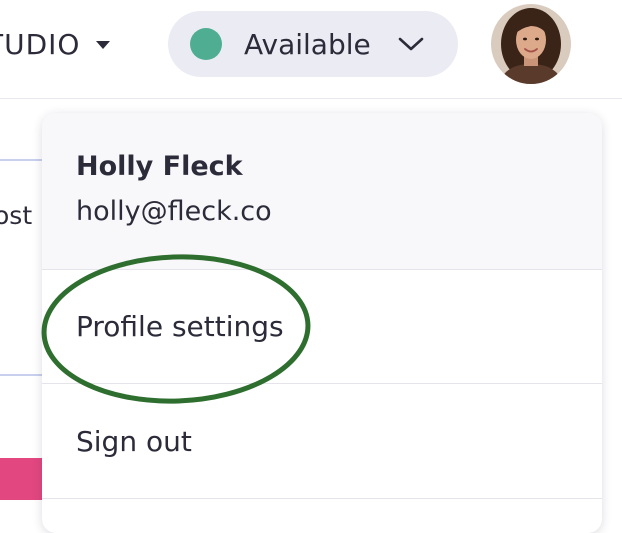 This screenshot has height=533, width=622. What do you see at coordinates (40, 44) in the screenshot?
I see `workspace-name: TUDIO` at bounding box center [40, 44].